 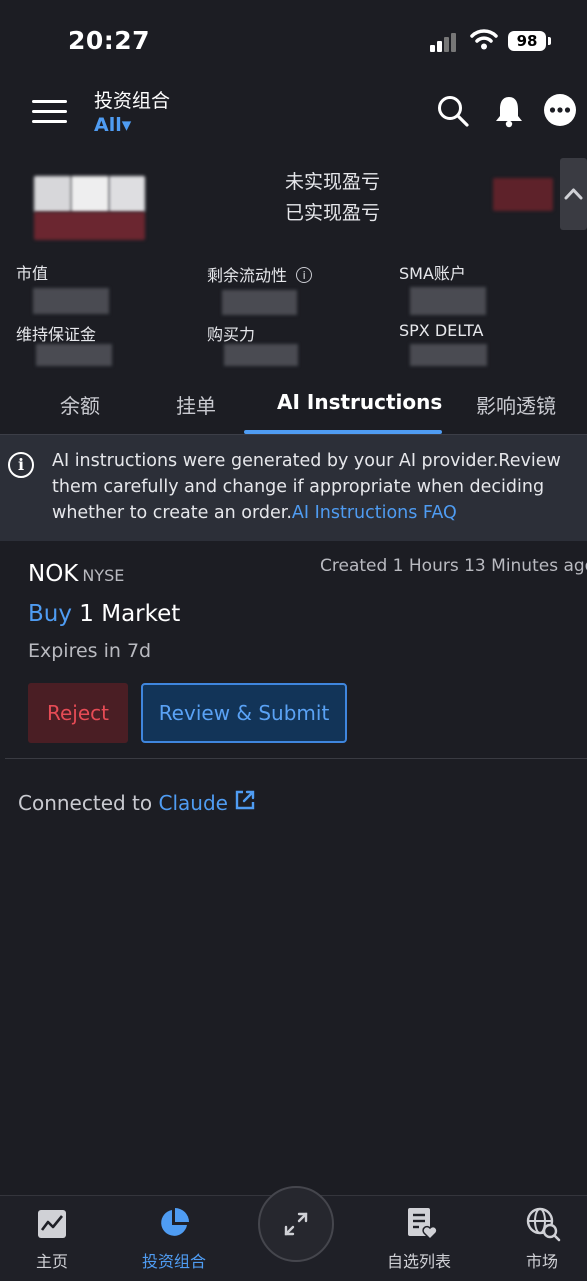 What do you see at coordinates (332, 198) in the screenshot?
I see `pl-labels: 未实现盈亏 已实现盈亏` at bounding box center [332, 198].